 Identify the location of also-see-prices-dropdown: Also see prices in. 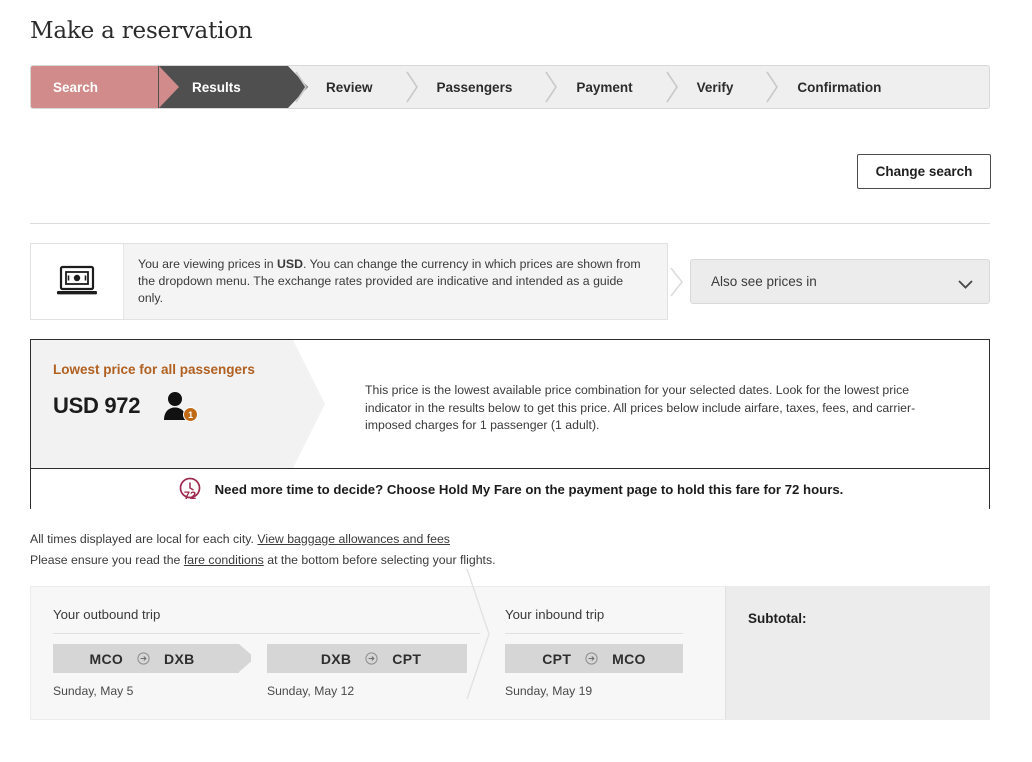
(840, 281).